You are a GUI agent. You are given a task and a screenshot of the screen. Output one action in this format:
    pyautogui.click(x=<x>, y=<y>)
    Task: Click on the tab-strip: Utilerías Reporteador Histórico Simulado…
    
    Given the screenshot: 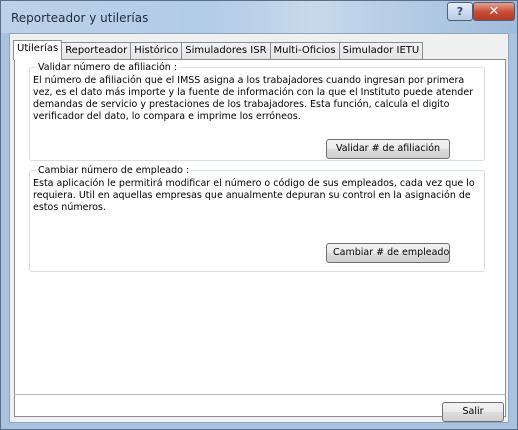 What is the action you would take?
    pyautogui.click(x=218, y=50)
    